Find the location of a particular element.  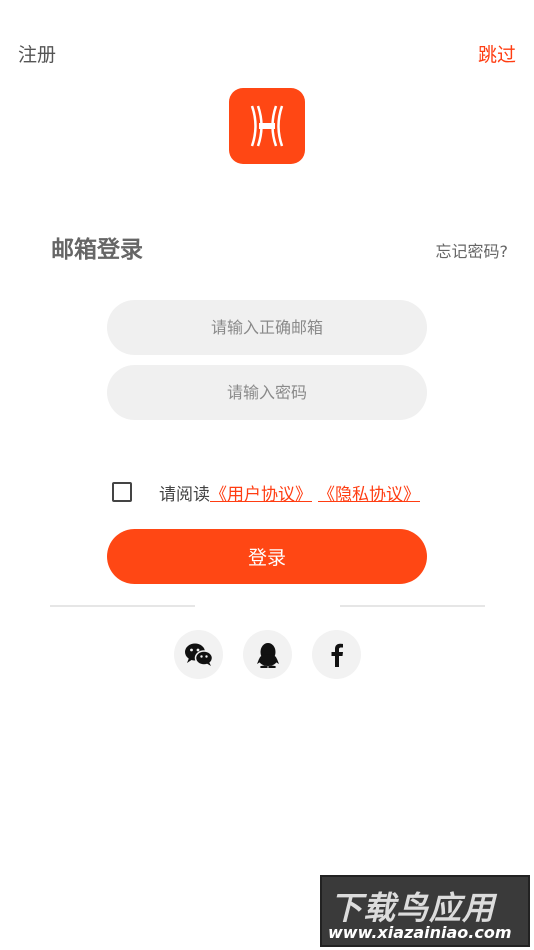

facebook-icon is located at coordinates (337, 655).